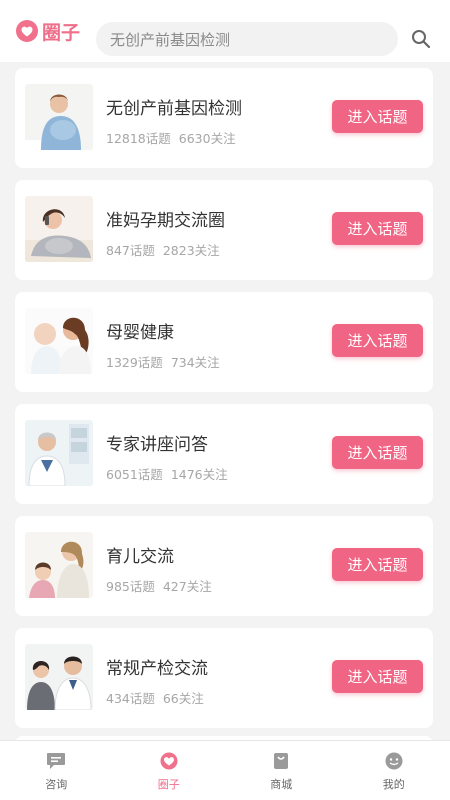 The width and height of the screenshot is (450, 800). Describe the element at coordinates (157, 669) in the screenshot. I see `topic-title: 常规产检交流` at that location.